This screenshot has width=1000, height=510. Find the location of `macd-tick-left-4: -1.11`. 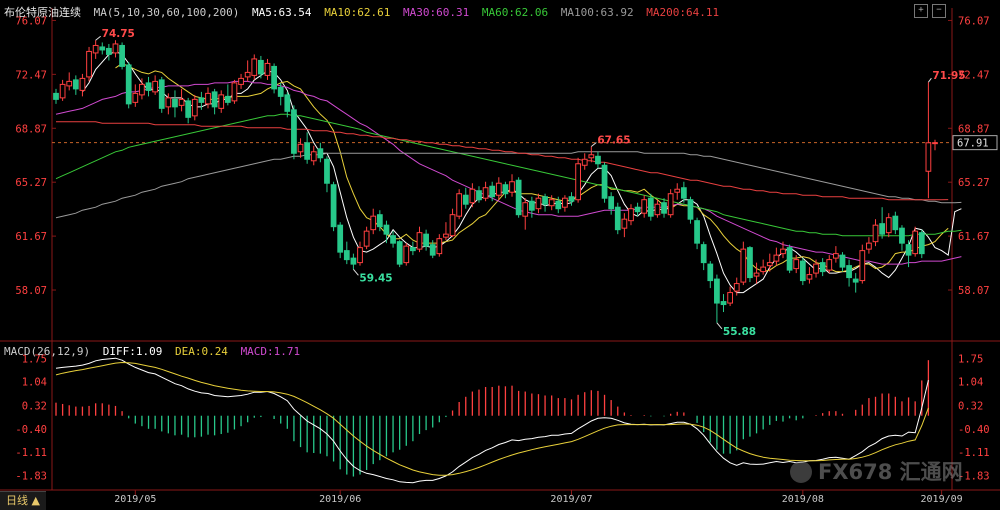

macd-tick-left-4: -1.11 is located at coordinates (31, 453).